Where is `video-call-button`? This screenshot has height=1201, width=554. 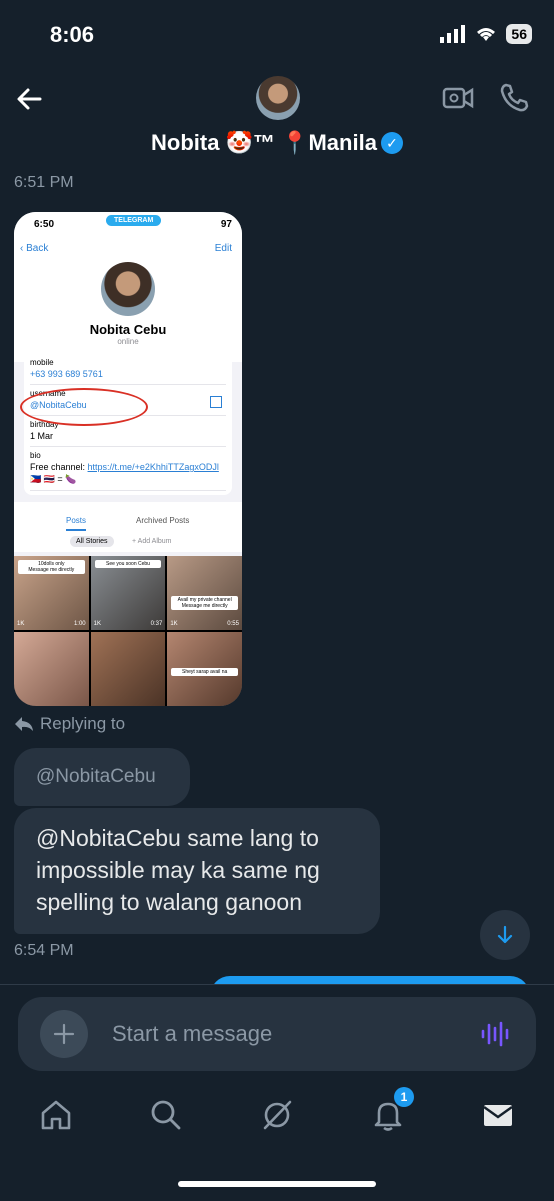 video-call-button is located at coordinates (458, 98).